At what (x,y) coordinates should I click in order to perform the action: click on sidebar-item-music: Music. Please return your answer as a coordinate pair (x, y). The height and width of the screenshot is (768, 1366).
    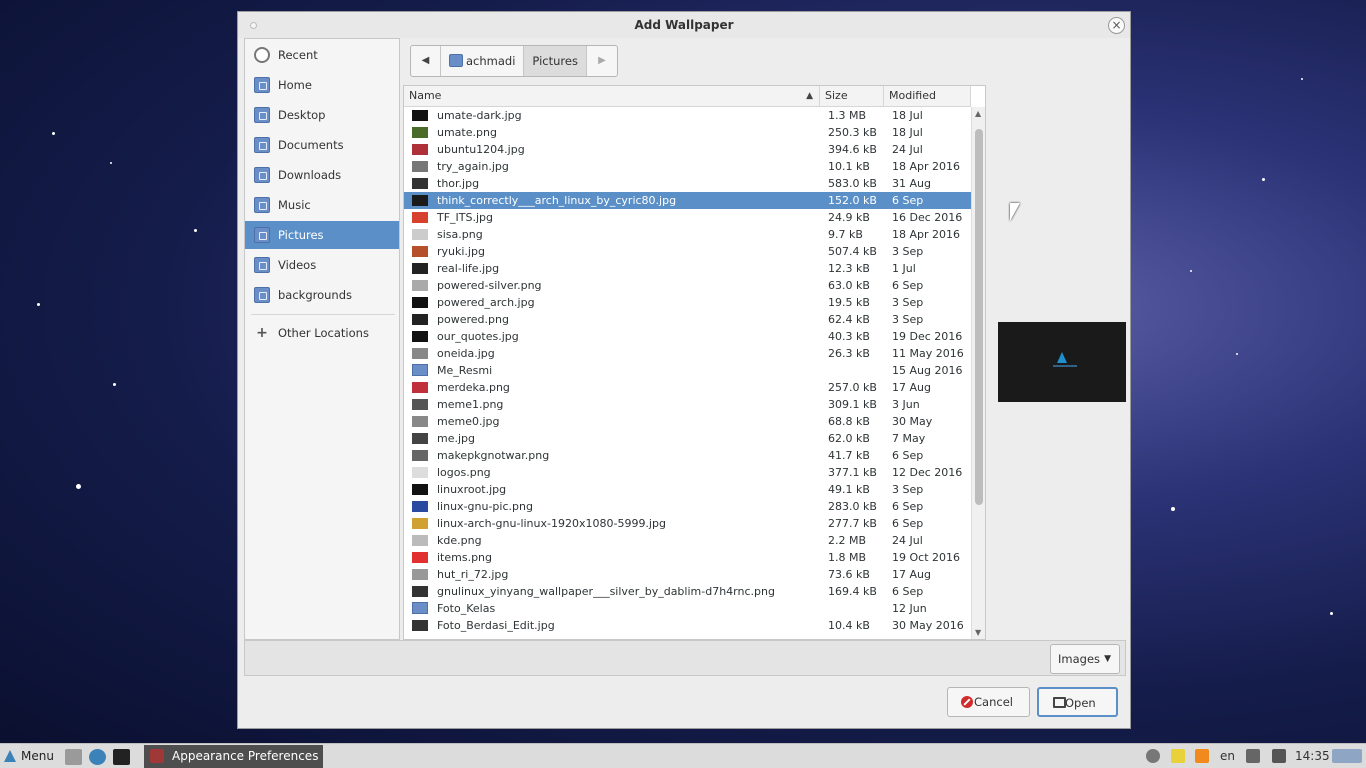
    Looking at the image, I should click on (322, 205).